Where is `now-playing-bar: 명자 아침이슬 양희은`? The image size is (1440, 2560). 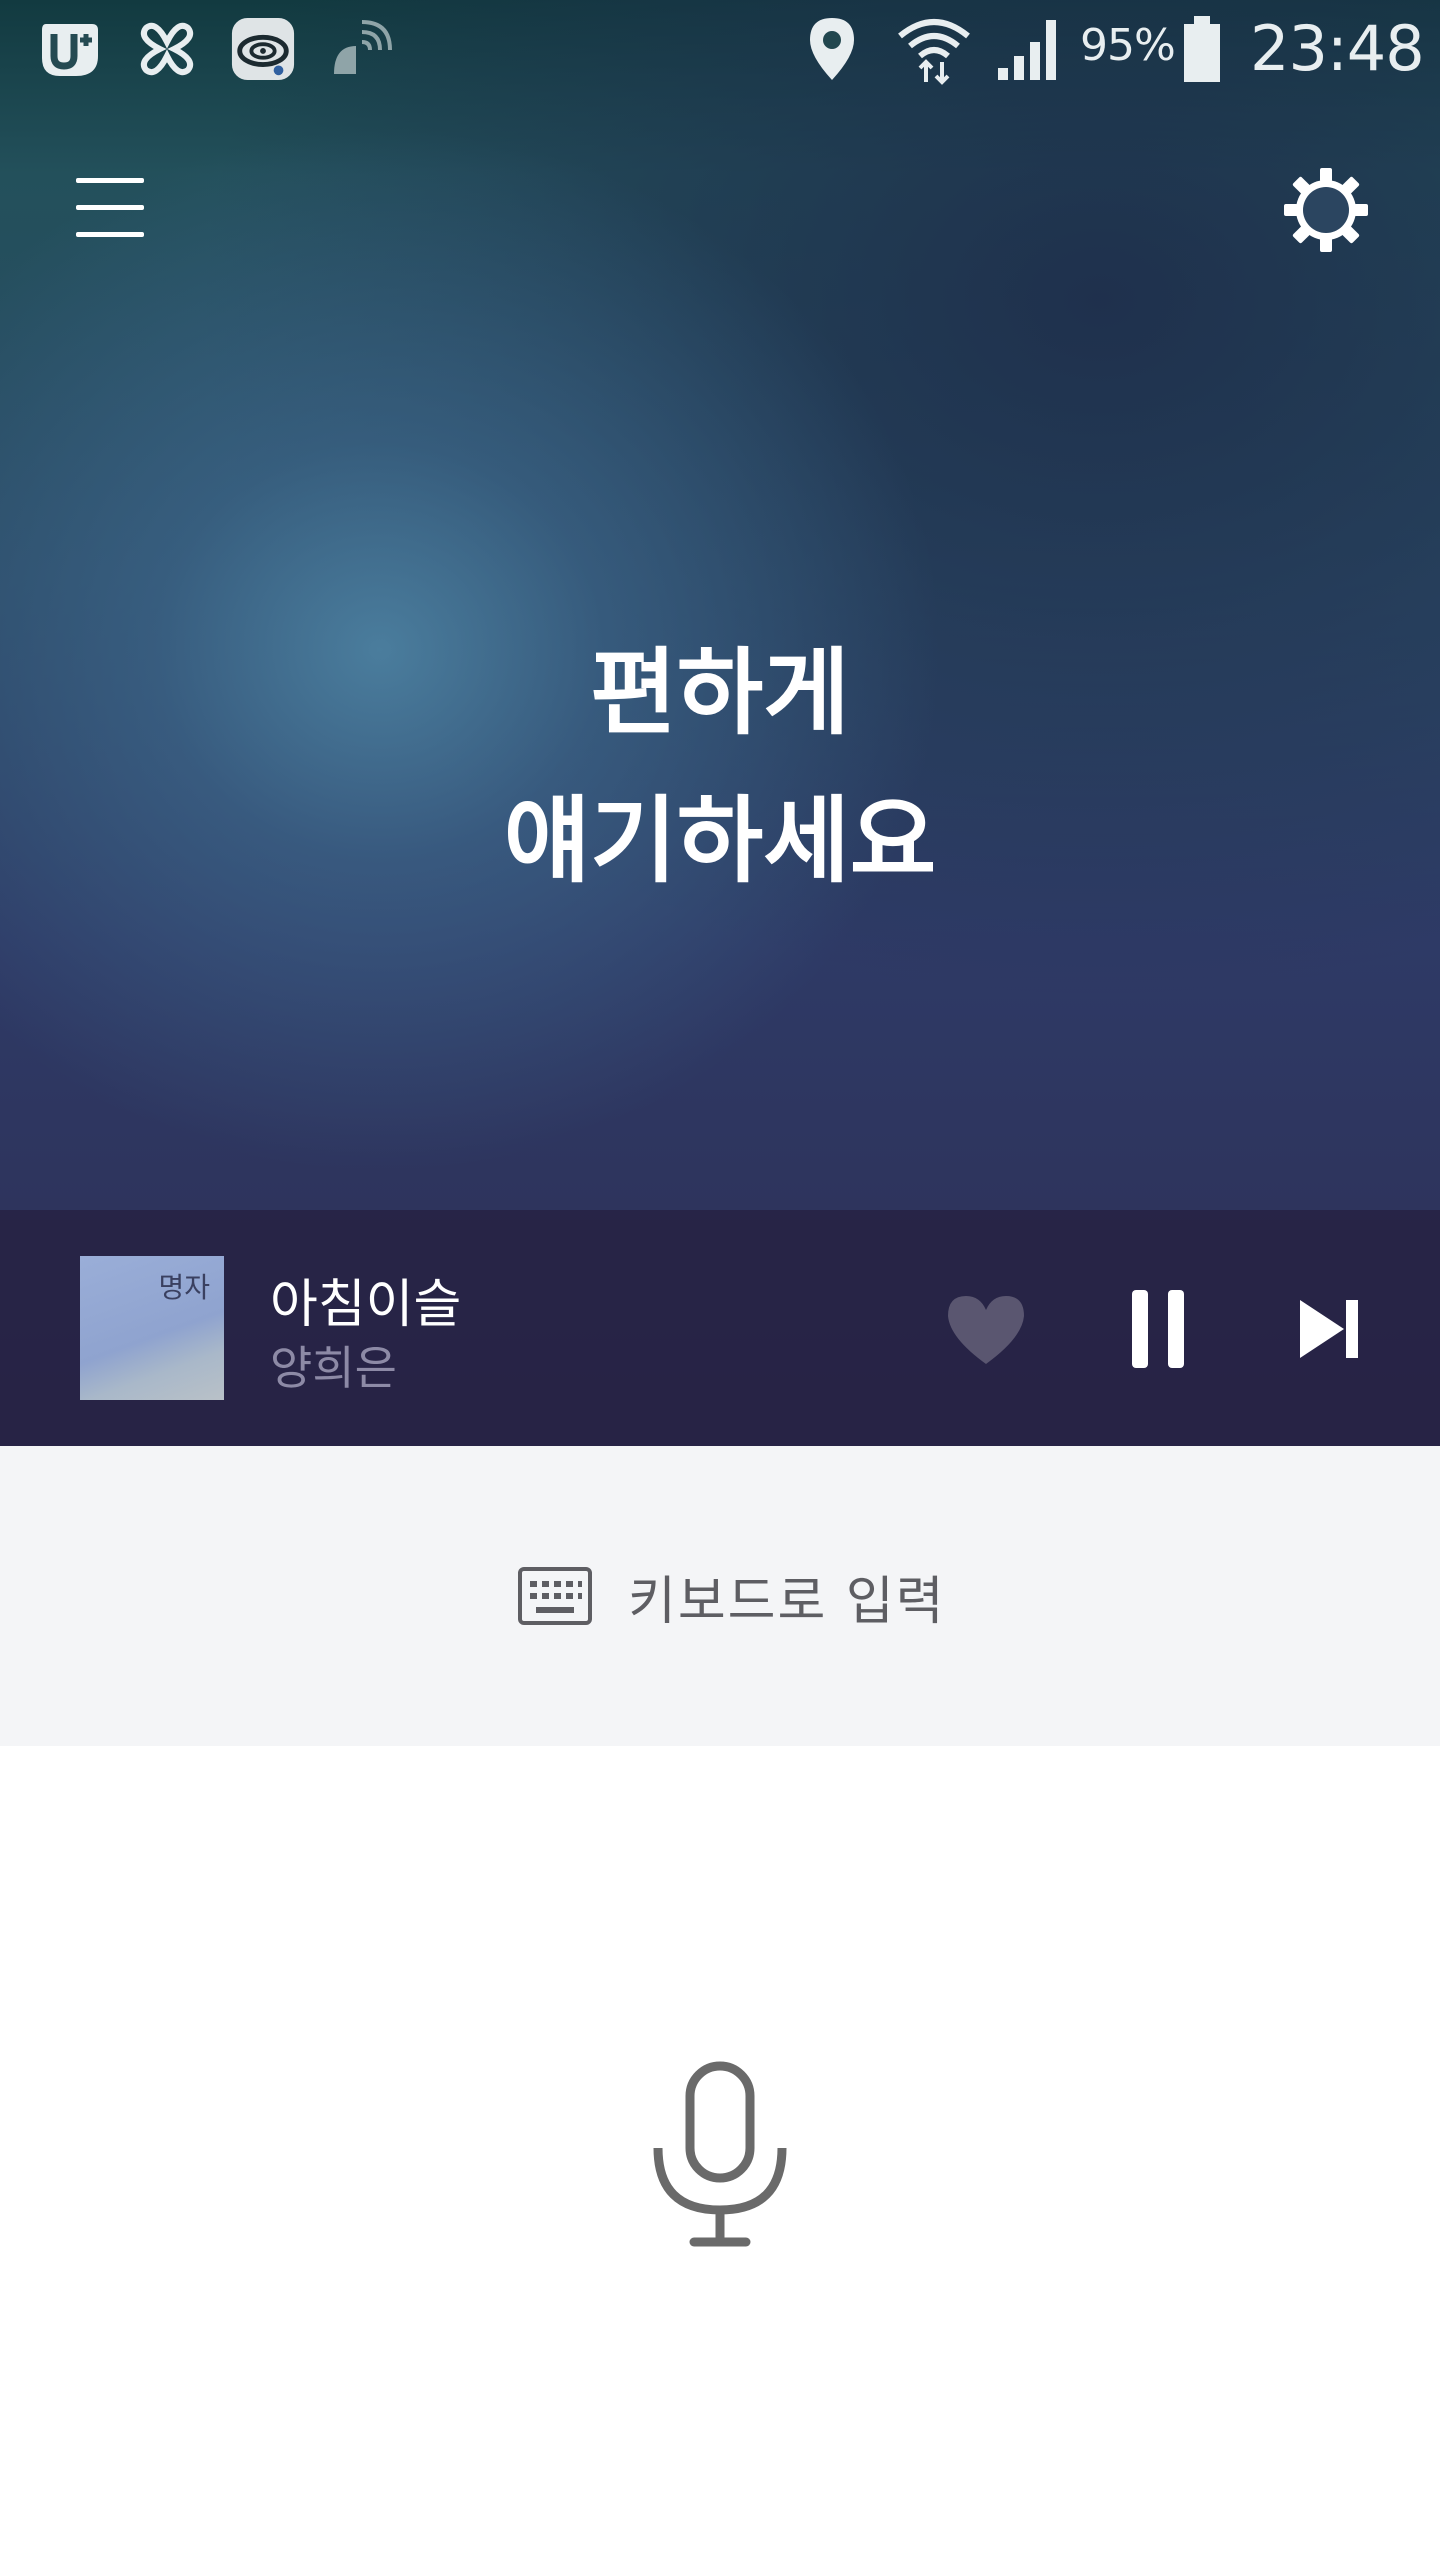 now-playing-bar: 명자 아침이슬 양희은 is located at coordinates (720, 1328).